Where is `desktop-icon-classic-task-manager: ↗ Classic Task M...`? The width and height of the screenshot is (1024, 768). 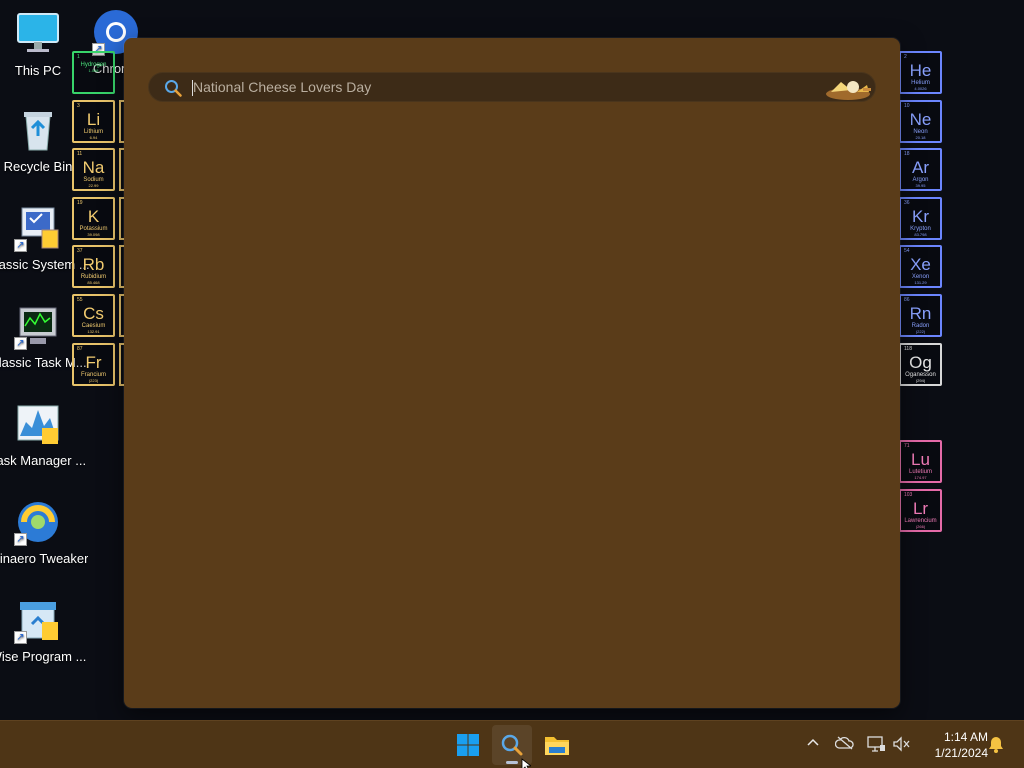
desktop-icon-classic-task-manager: ↗ Classic Task M... is located at coordinates (43, 336).